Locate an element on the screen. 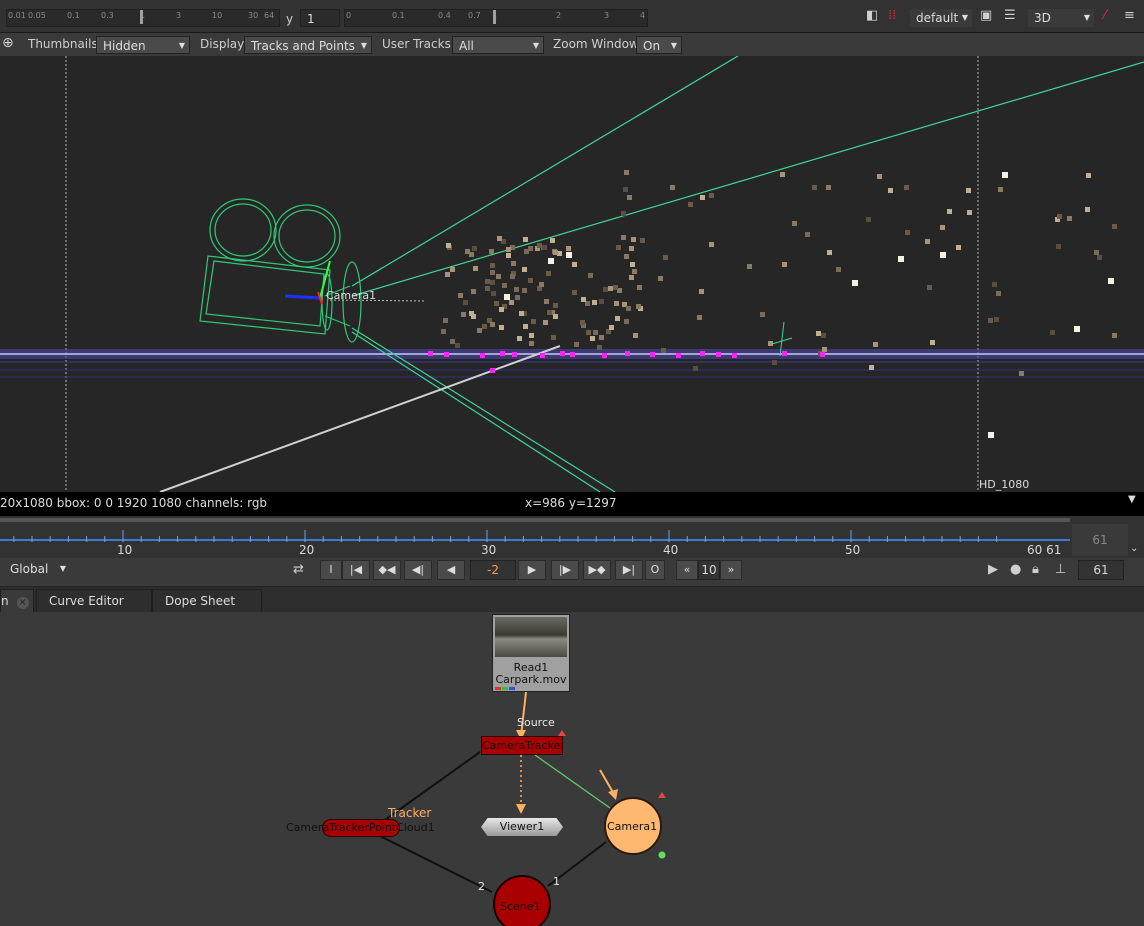 This screenshot has width=1144, height=926. range-icon: ⊥ is located at coordinates (1060, 569).